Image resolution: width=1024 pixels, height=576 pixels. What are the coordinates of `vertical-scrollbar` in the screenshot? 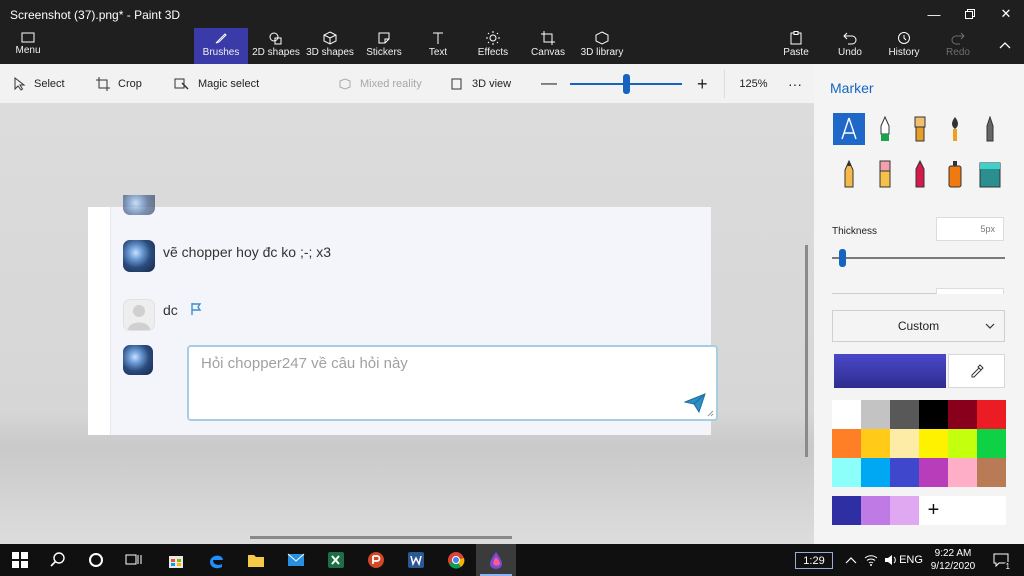 It's located at (806, 351).